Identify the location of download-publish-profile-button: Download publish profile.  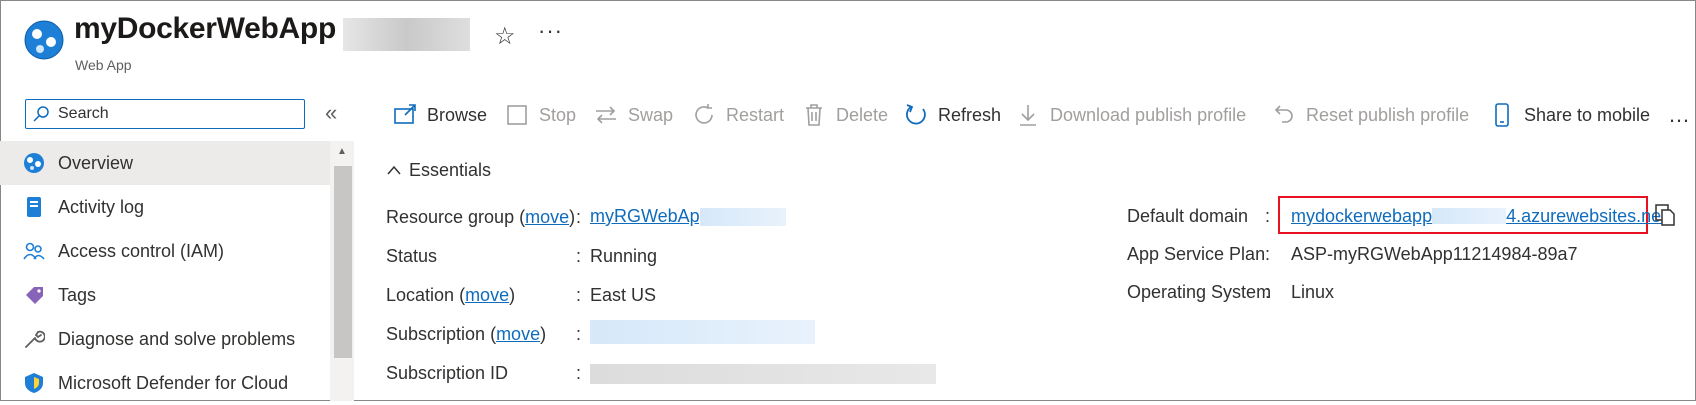
(1131, 115).